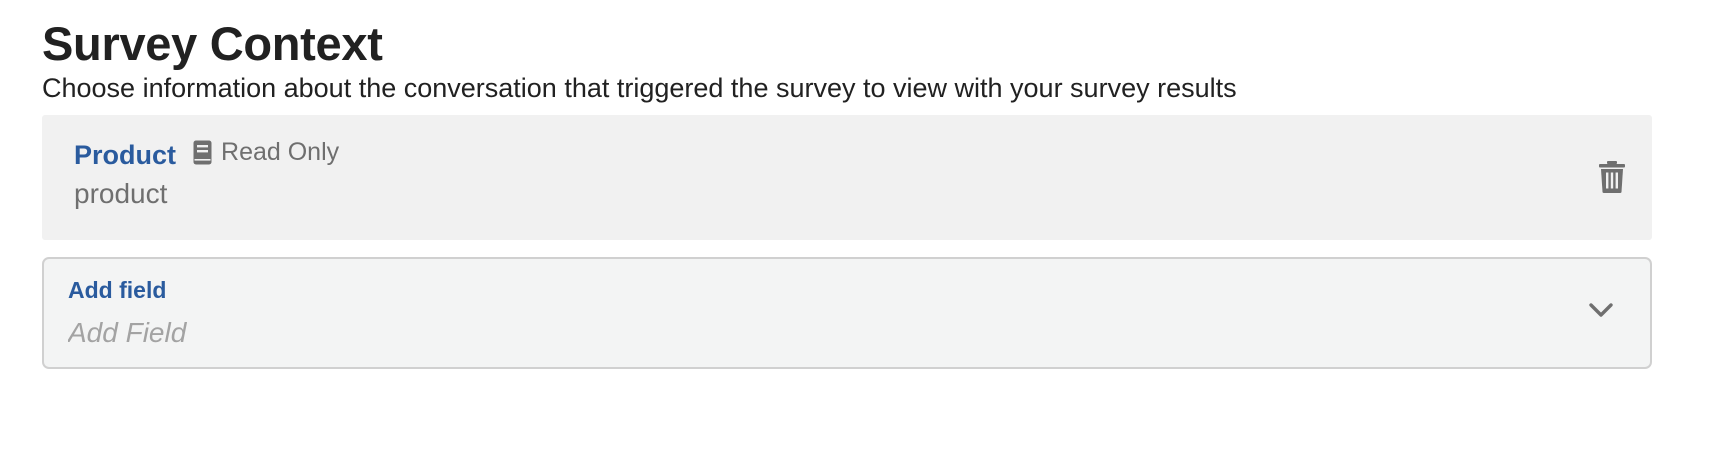  Describe the element at coordinates (808, 333) in the screenshot. I see `add-field-input` at that location.